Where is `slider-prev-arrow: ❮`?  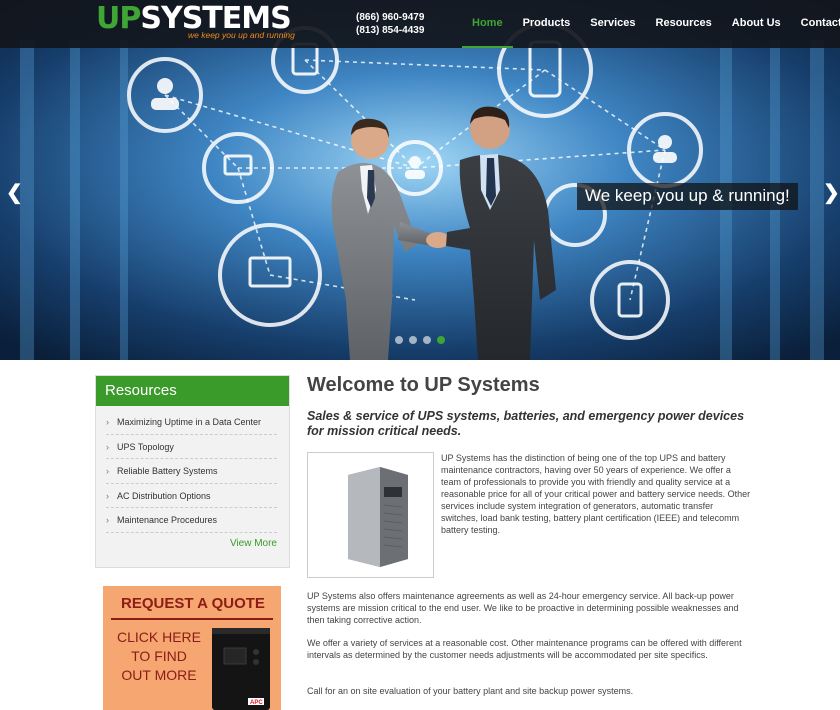 slider-prev-arrow: ❮ is located at coordinates (14, 192).